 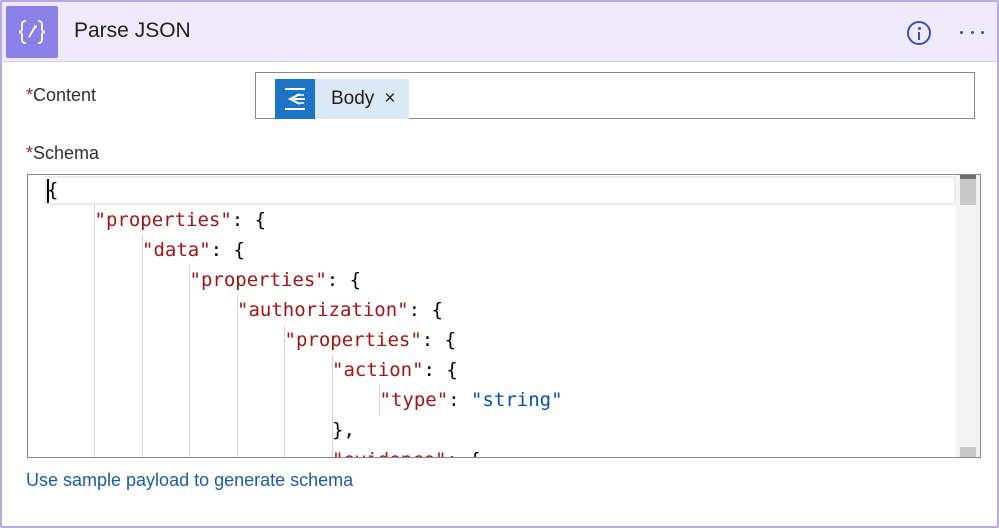 I want to click on code-line: "type": "string", so click(x=471, y=400).